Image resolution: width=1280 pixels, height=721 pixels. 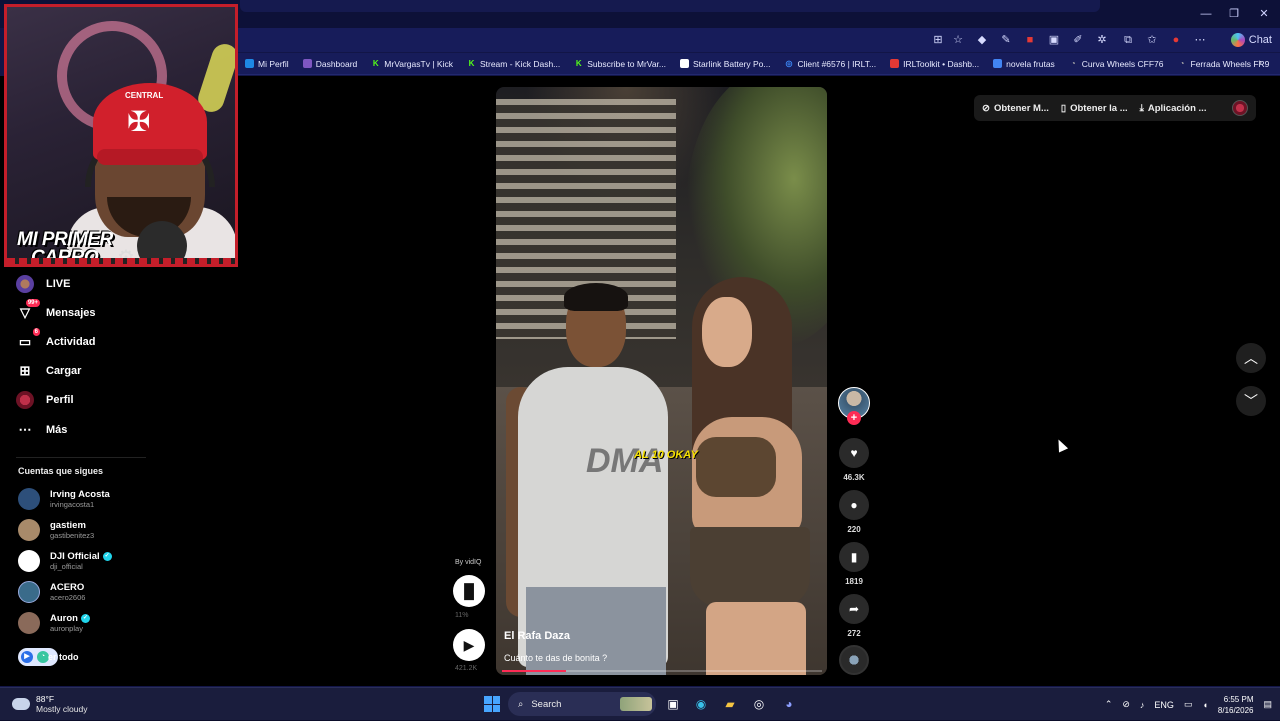 I want to click on minimize-icon: —, so click(x=1206, y=14).